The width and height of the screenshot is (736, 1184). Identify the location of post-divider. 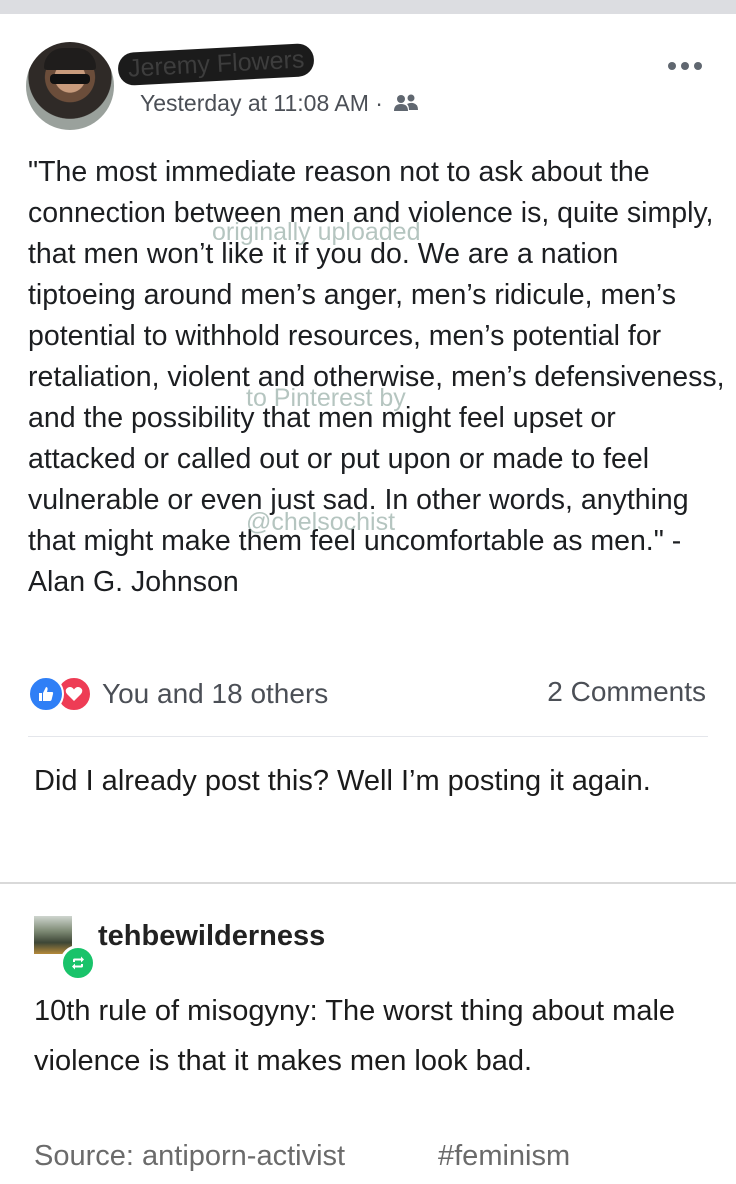
(368, 736).